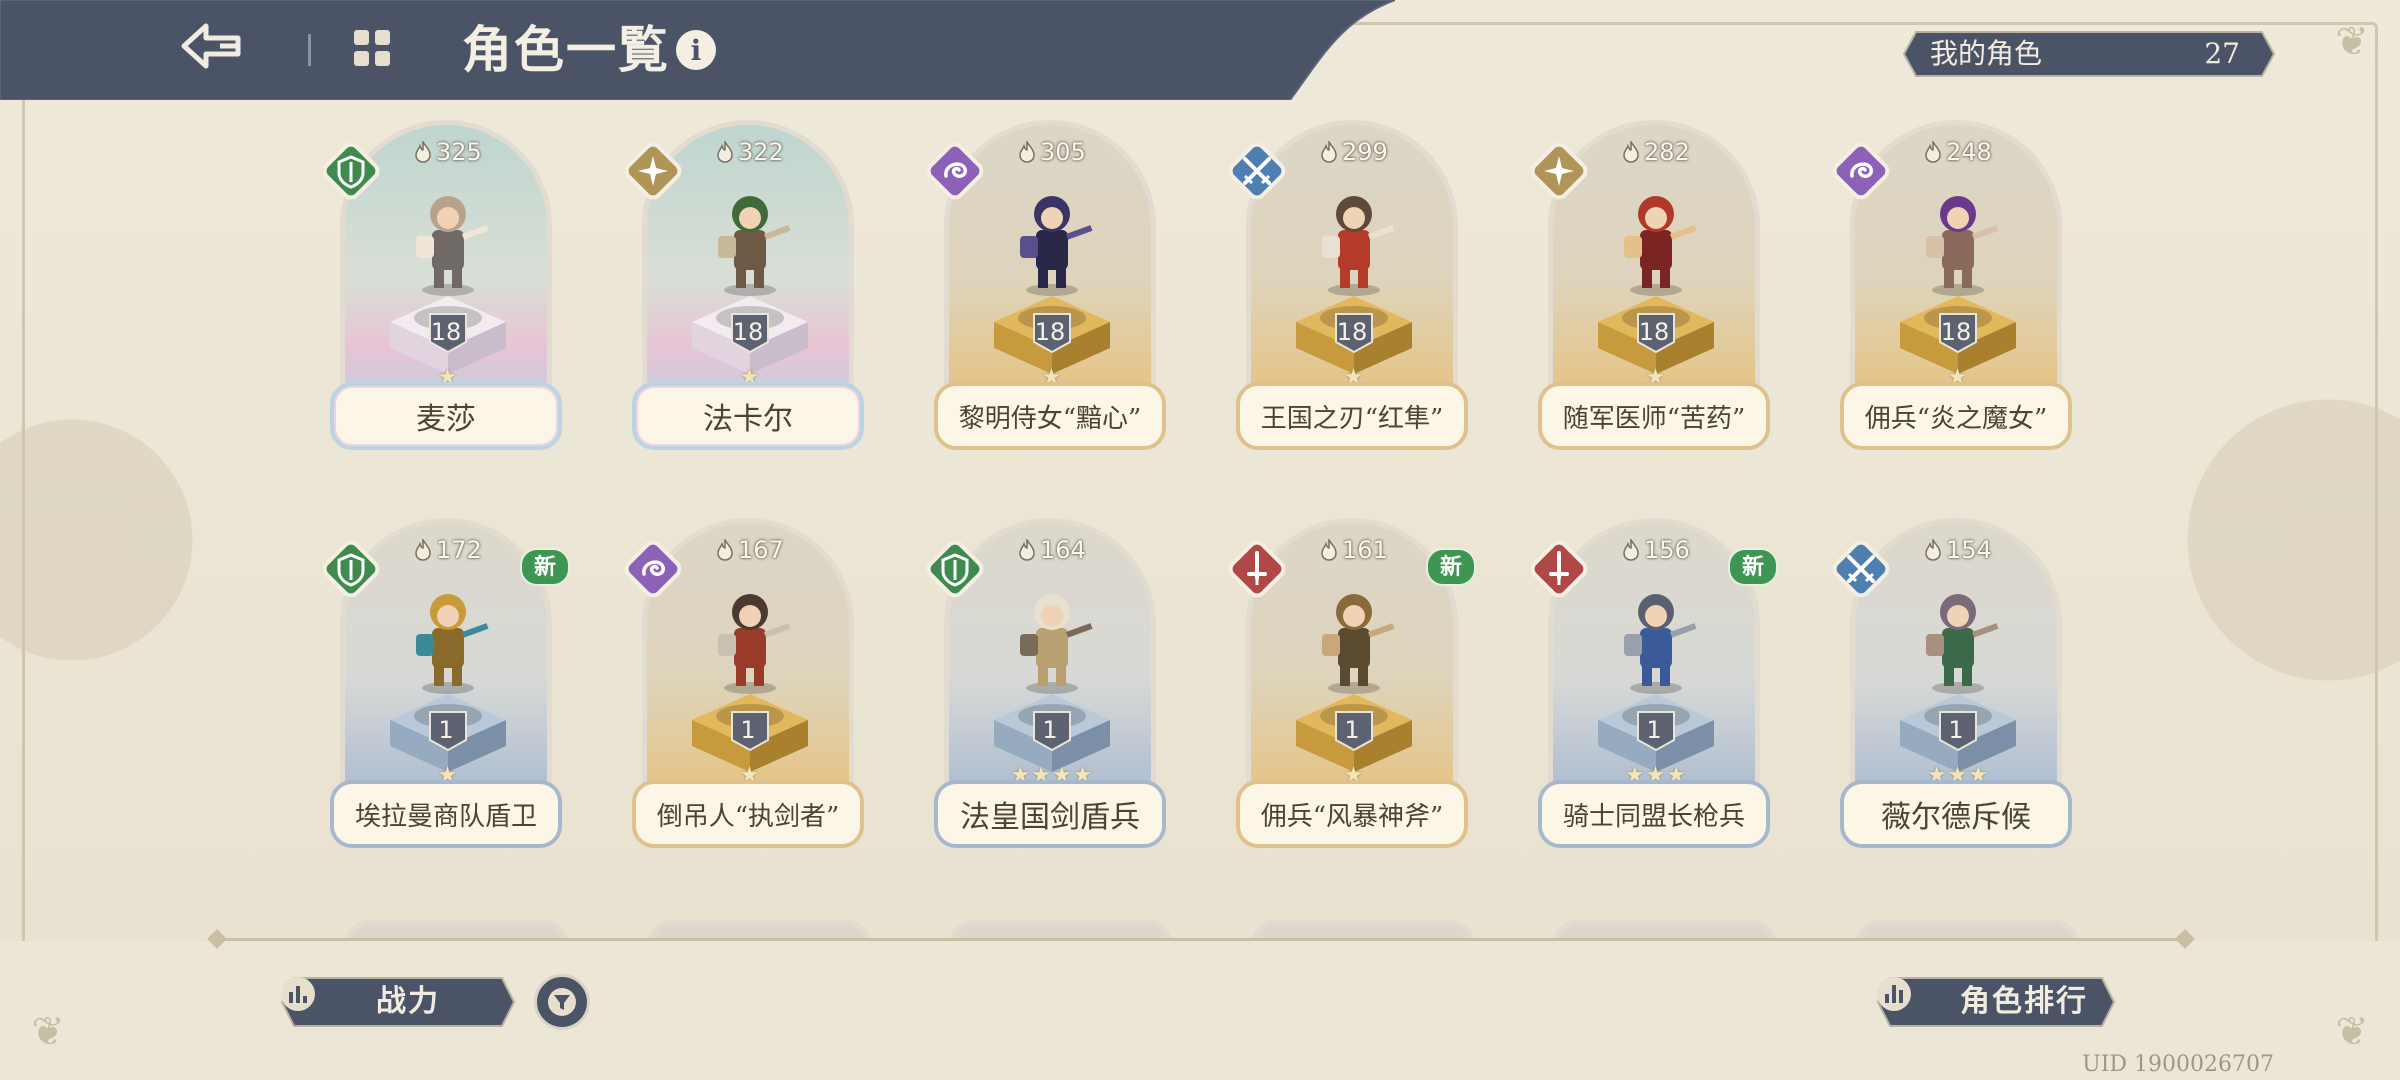  I want to click on power-value: 305, so click(1052, 152).